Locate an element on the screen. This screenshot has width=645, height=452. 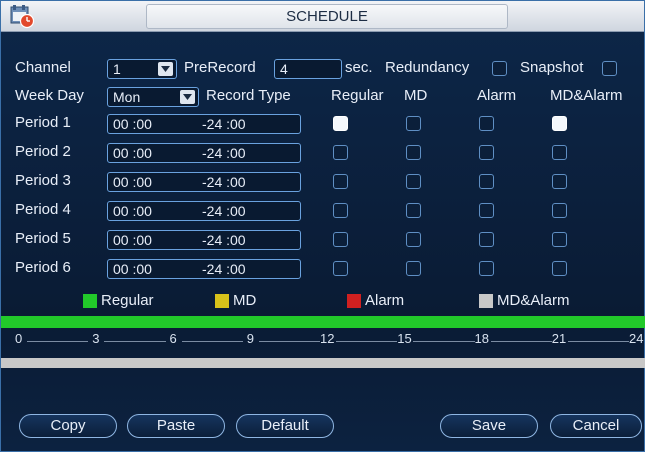
legend-md-label: MD is located at coordinates (245, 300).